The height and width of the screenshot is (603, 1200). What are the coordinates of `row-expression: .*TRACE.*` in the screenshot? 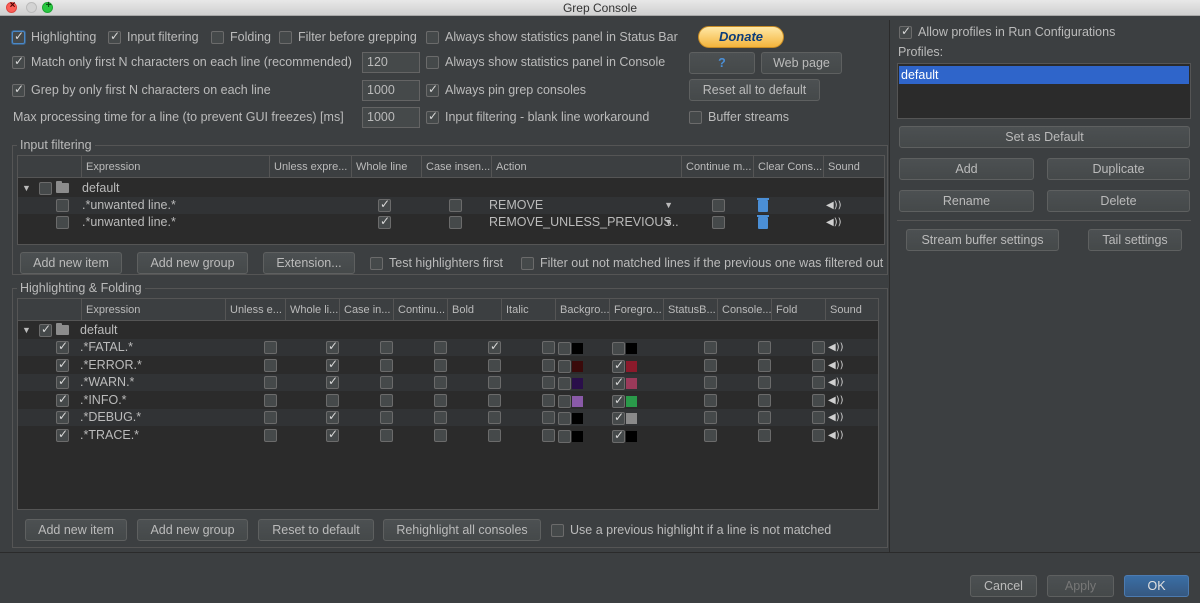 It's located at (109, 435).